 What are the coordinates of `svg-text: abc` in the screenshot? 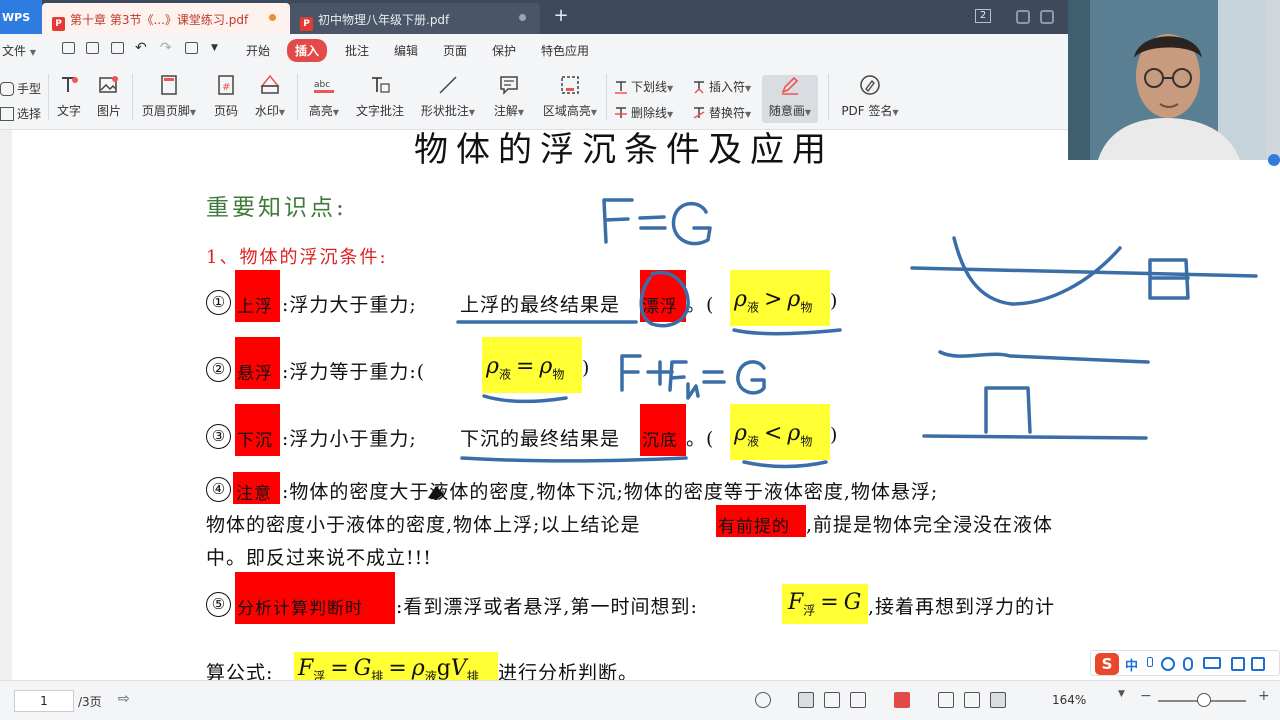 It's located at (322, 85).